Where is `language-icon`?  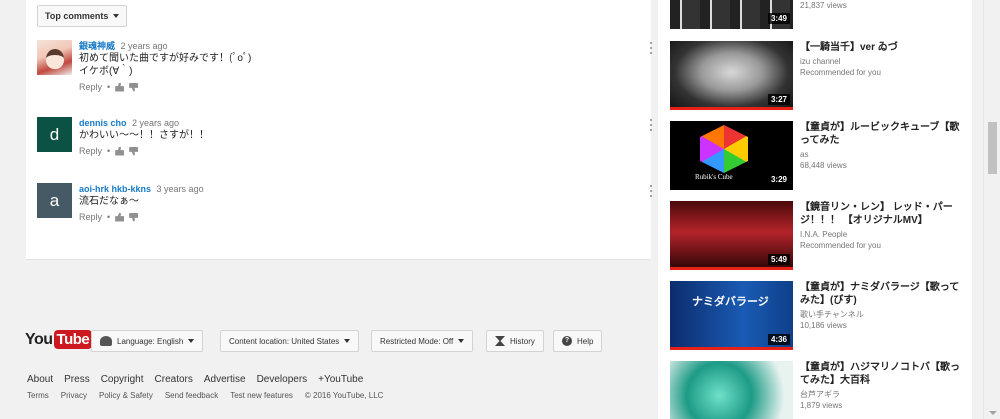
language-icon is located at coordinates (106, 341).